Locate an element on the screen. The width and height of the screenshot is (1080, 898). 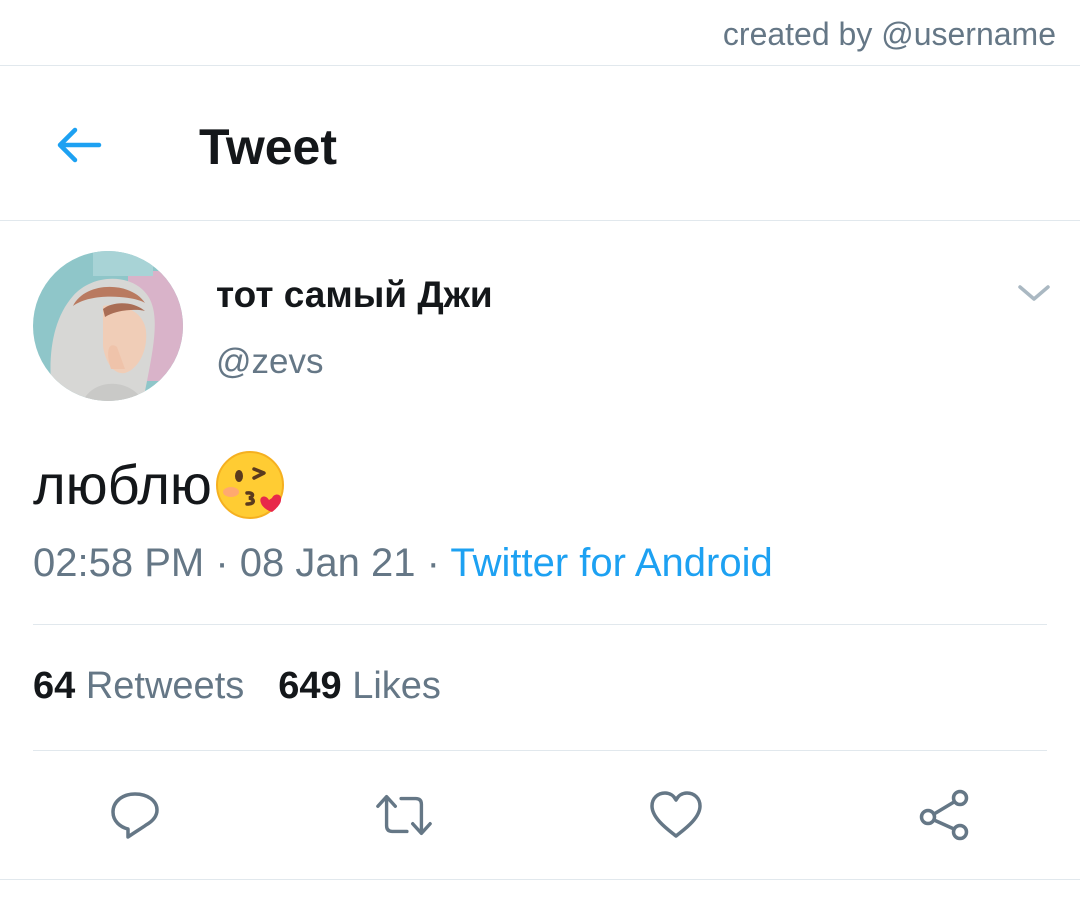
likes-label: Likes is located at coordinates (396, 686).